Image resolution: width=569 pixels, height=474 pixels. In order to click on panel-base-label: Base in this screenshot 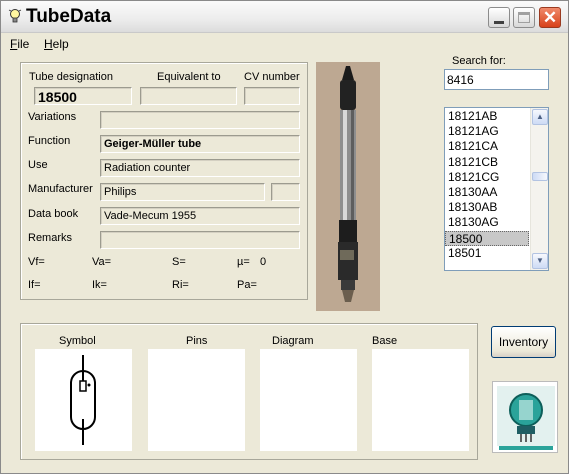, I will do `click(385, 341)`.